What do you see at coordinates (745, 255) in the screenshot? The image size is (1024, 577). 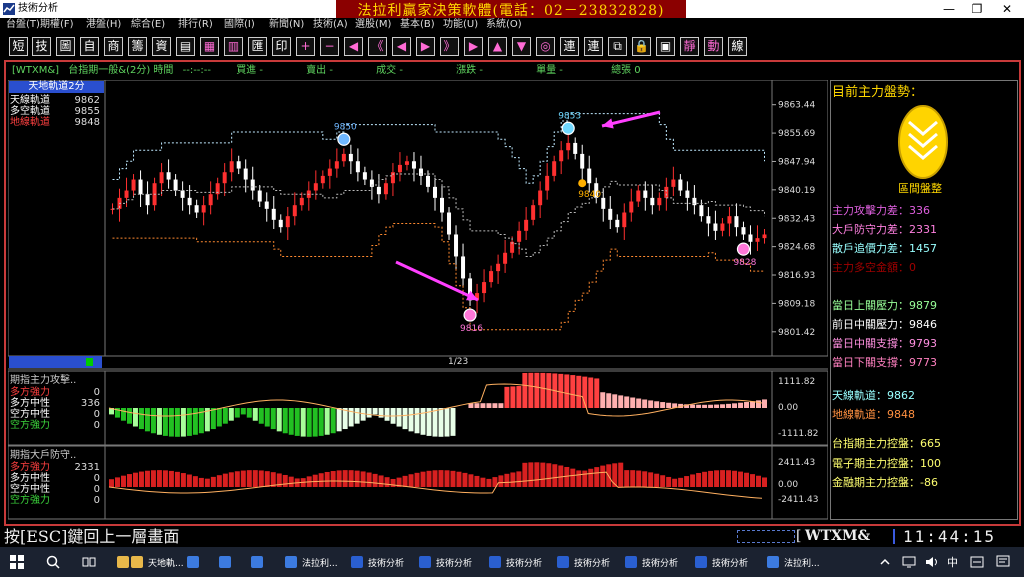 I see `marker: 9828` at bounding box center [745, 255].